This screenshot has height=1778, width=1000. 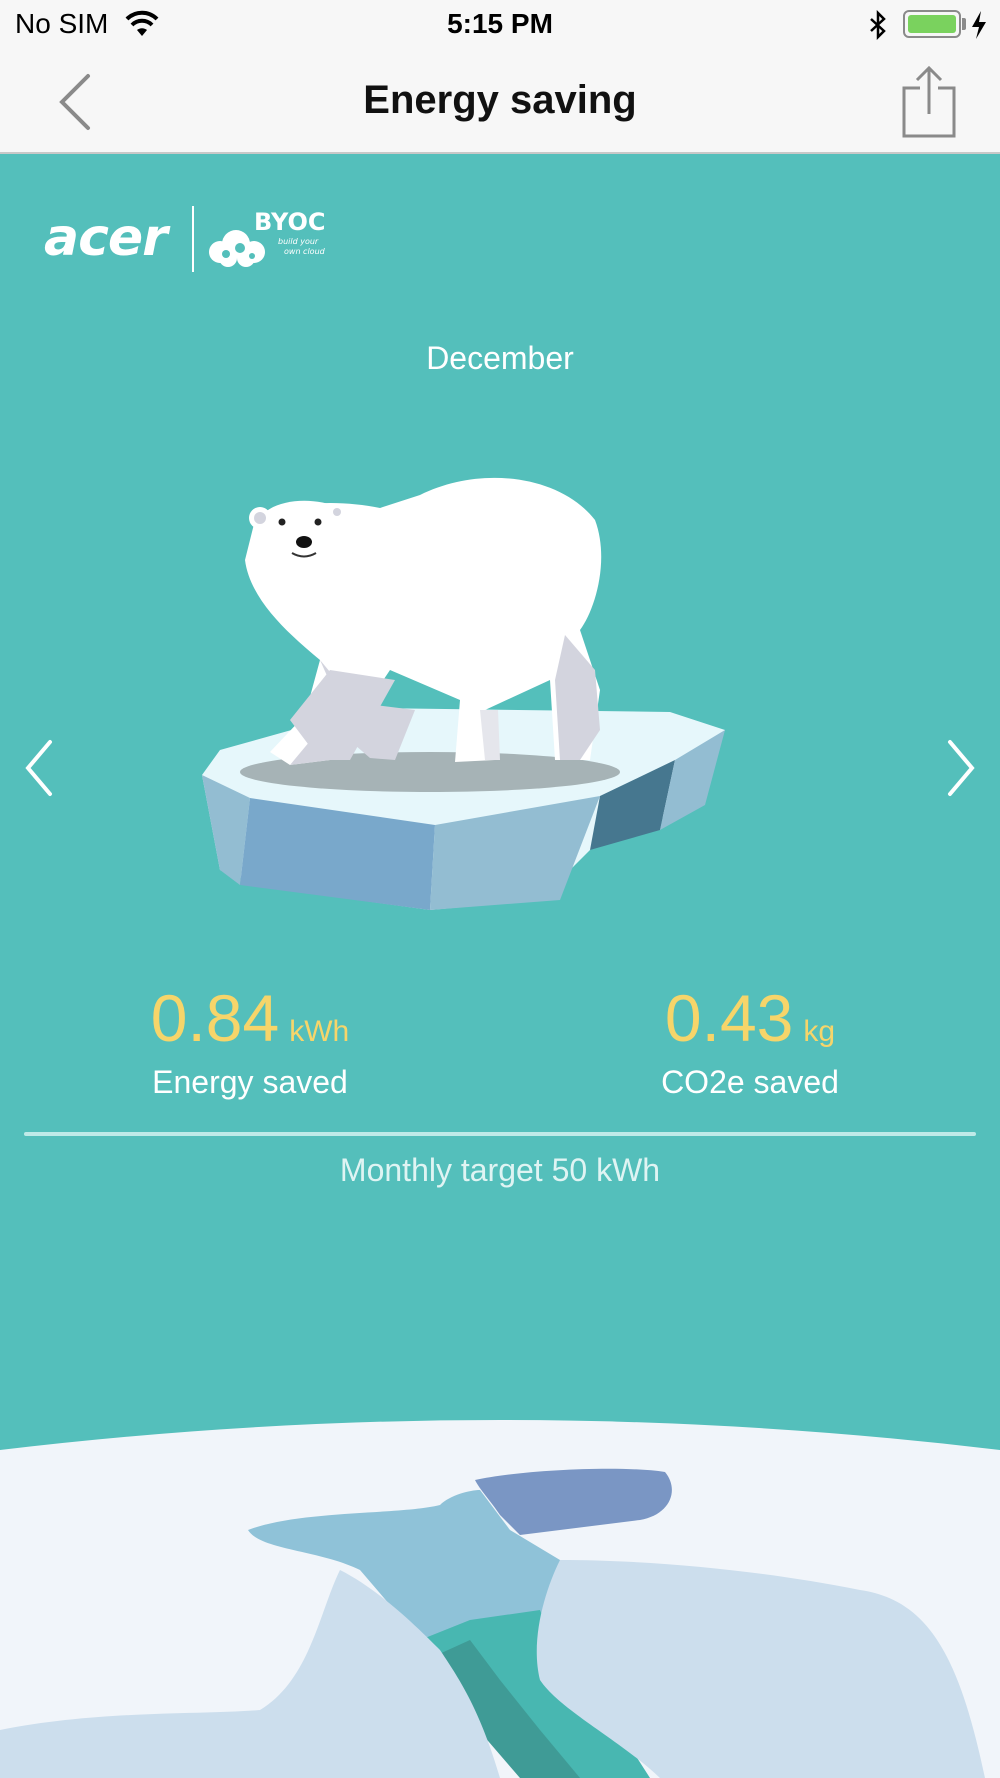 What do you see at coordinates (500, 1170) in the screenshot?
I see `monthly-target: Monthly target 50 kWh` at bounding box center [500, 1170].